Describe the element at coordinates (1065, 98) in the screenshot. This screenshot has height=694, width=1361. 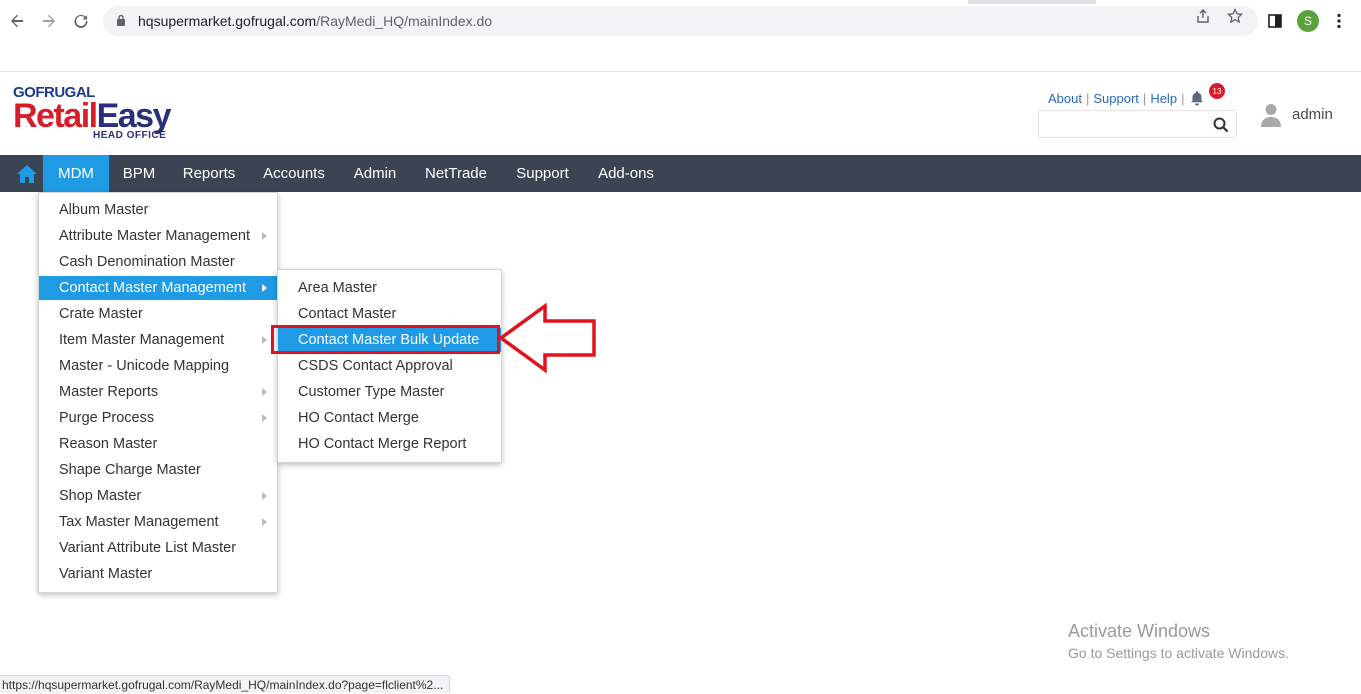
I see `about-link: About` at that location.